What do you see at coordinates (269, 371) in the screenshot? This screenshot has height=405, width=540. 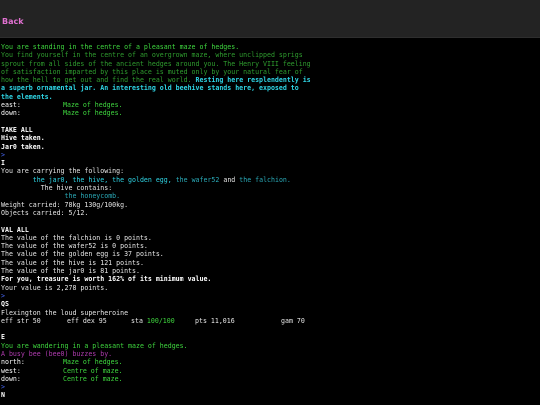 I see `exit-row: west: Centre of maze.` at bounding box center [269, 371].